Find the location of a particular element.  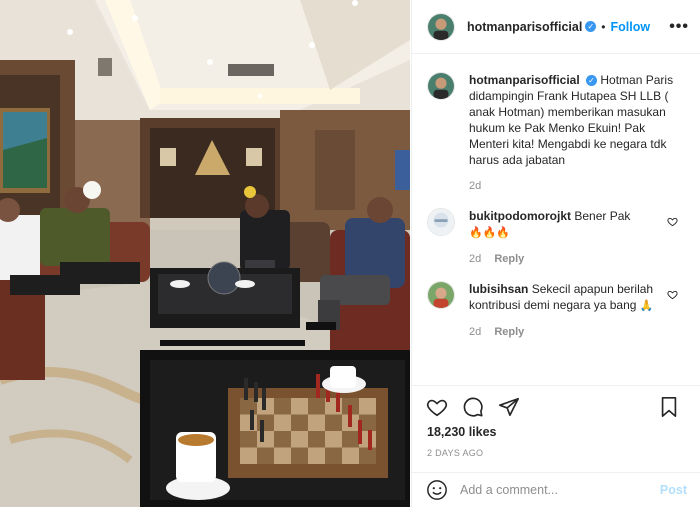

add-comment-bar: Post is located at coordinates (556, 489).